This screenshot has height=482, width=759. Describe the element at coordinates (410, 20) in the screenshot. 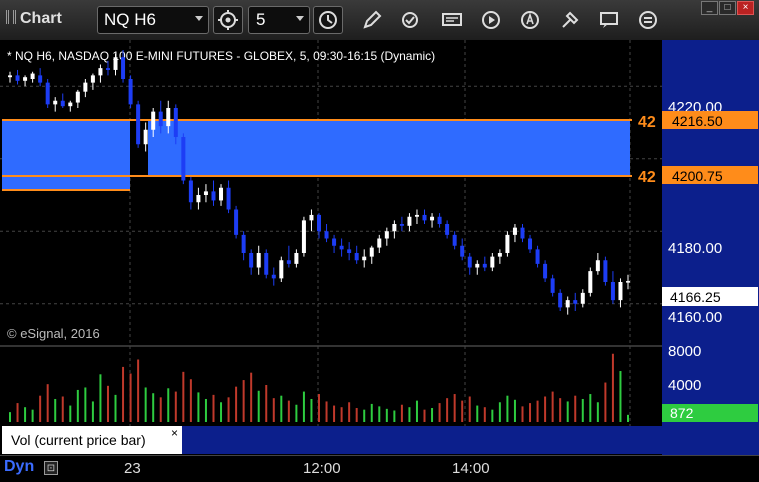

I see `refresh-icon` at that location.